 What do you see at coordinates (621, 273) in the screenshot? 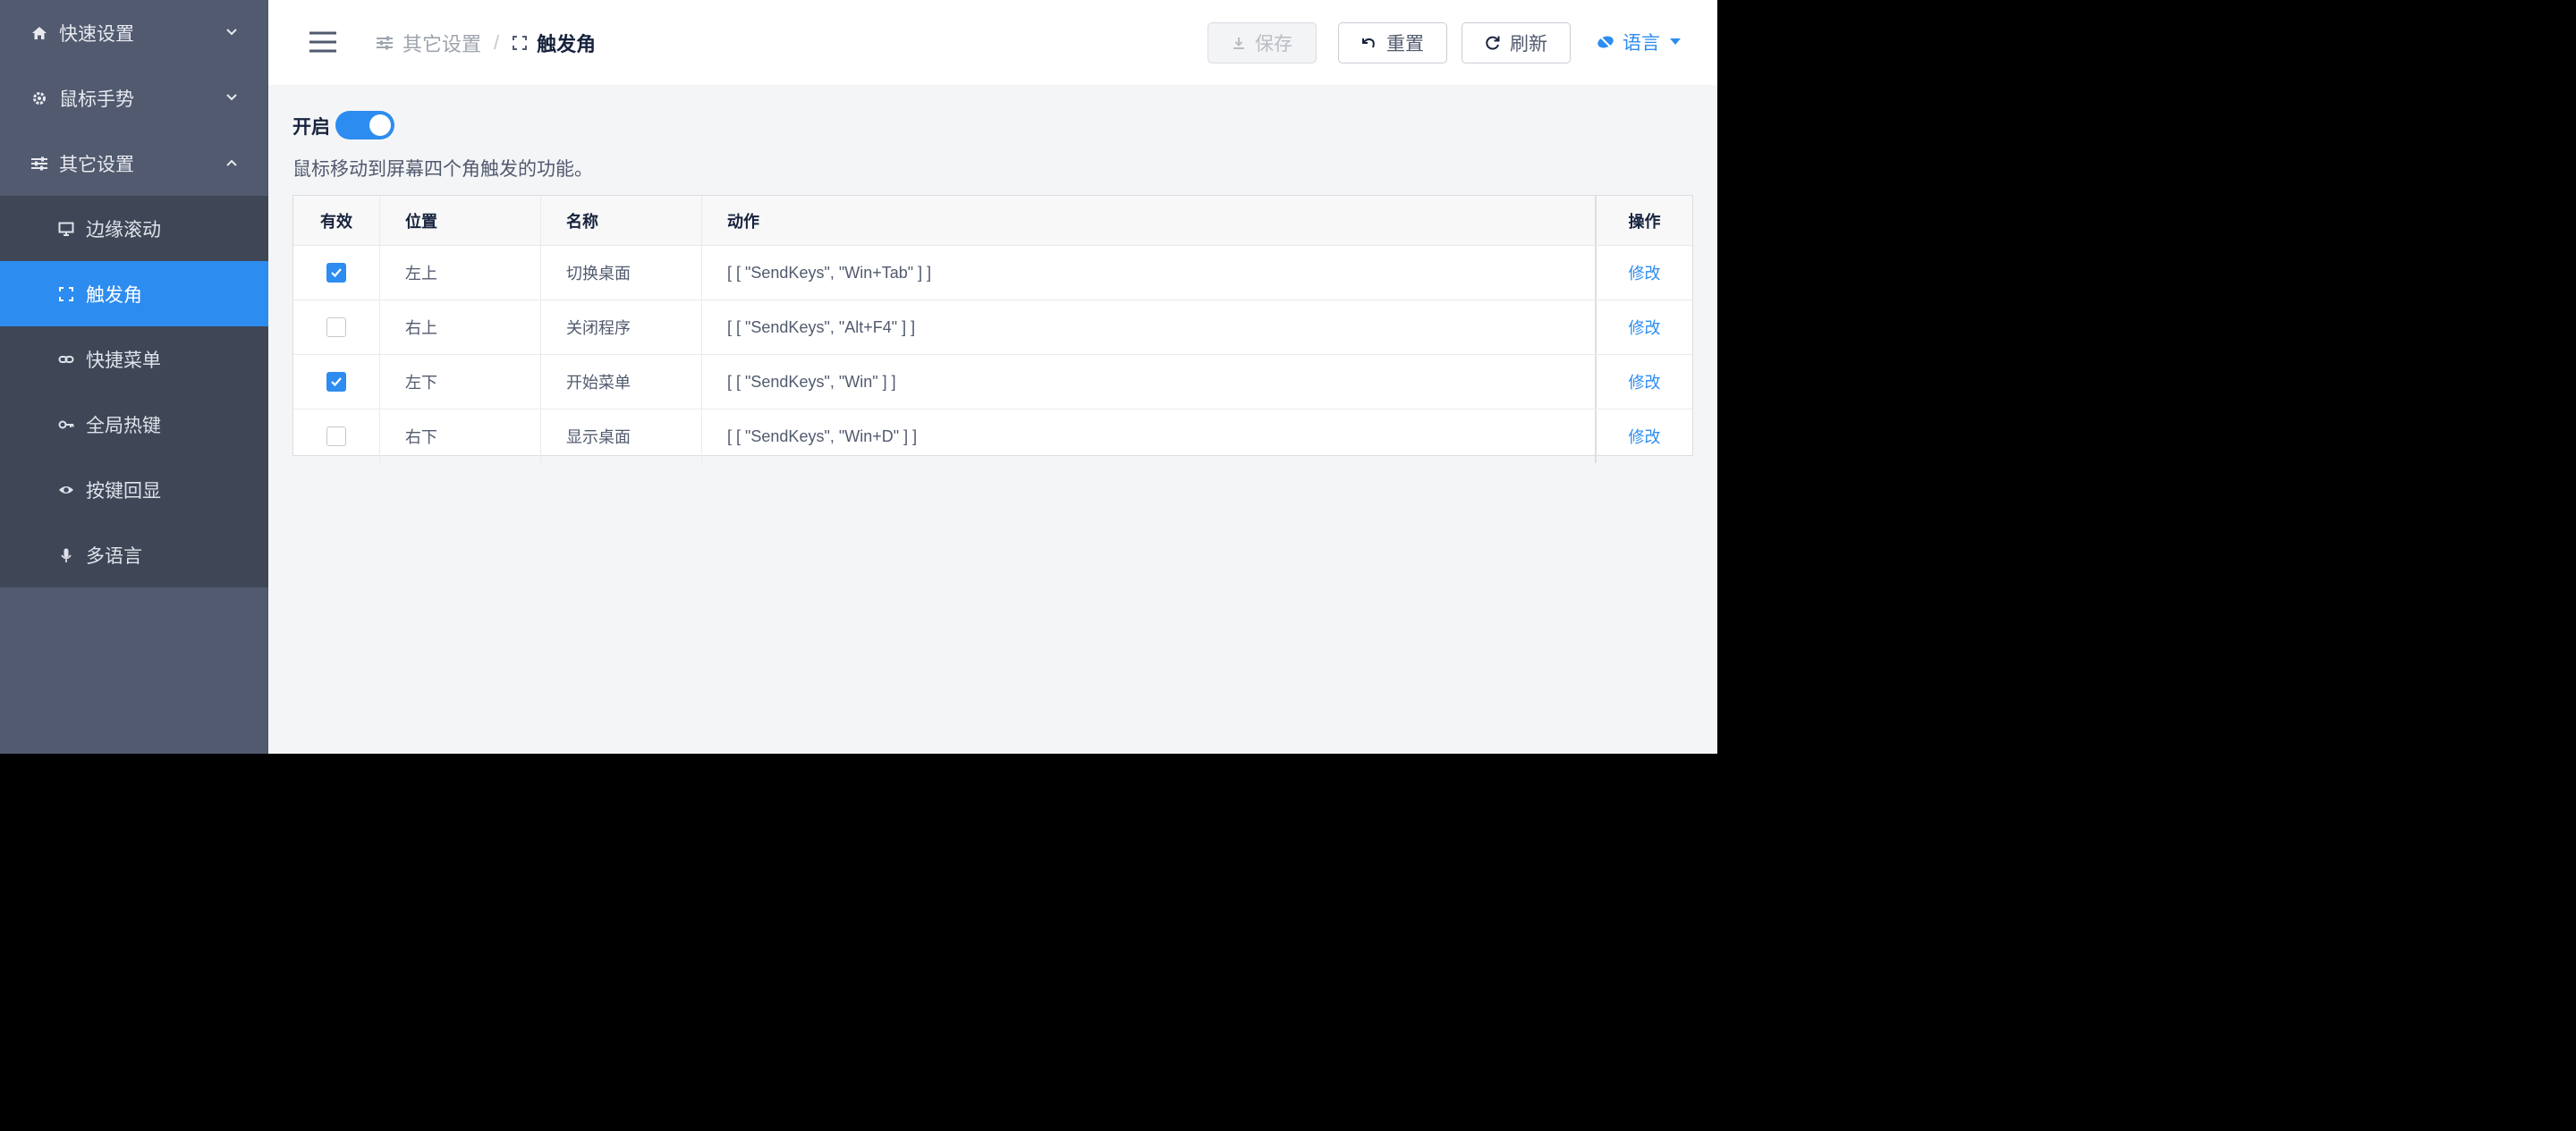
I see `name-cell: 切换桌面` at bounding box center [621, 273].